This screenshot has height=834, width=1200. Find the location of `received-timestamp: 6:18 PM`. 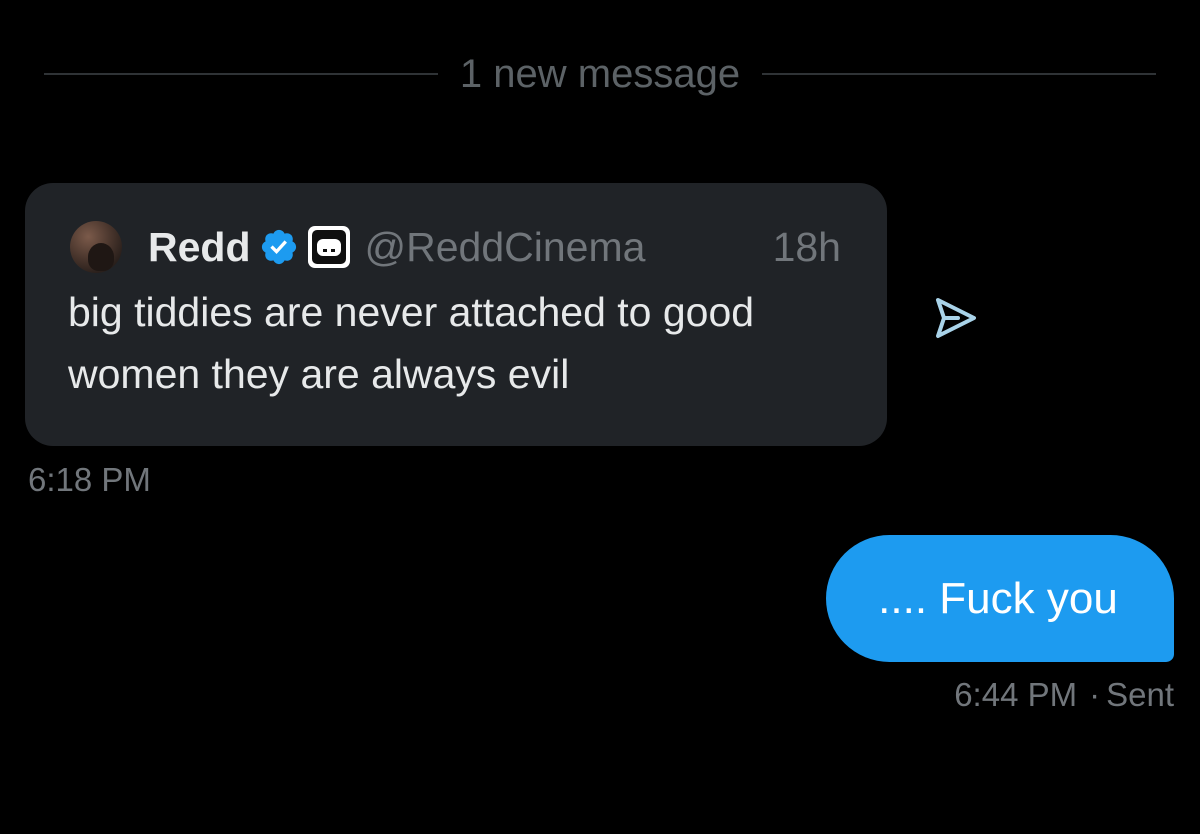

received-timestamp: 6:18 PM is located at coordinates (89, 479).